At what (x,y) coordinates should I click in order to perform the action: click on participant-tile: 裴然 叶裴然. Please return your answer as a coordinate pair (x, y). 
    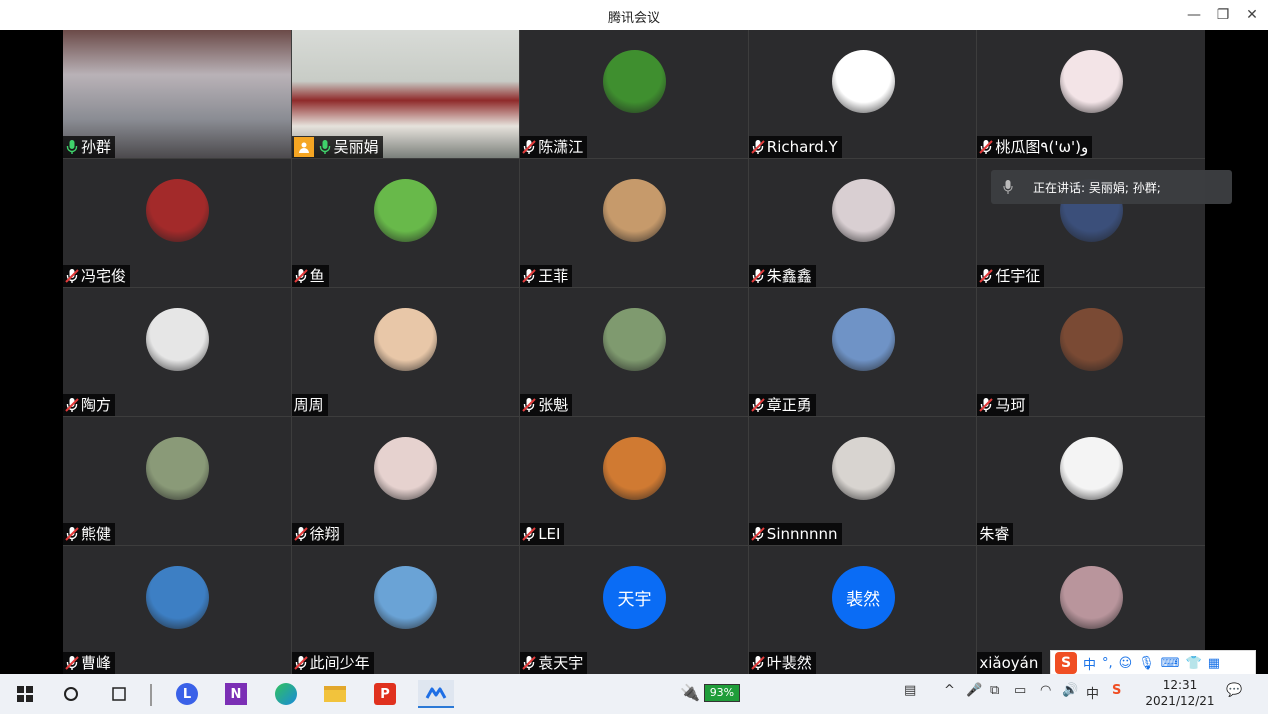
    Looking at the image, I should click on (862, 610).